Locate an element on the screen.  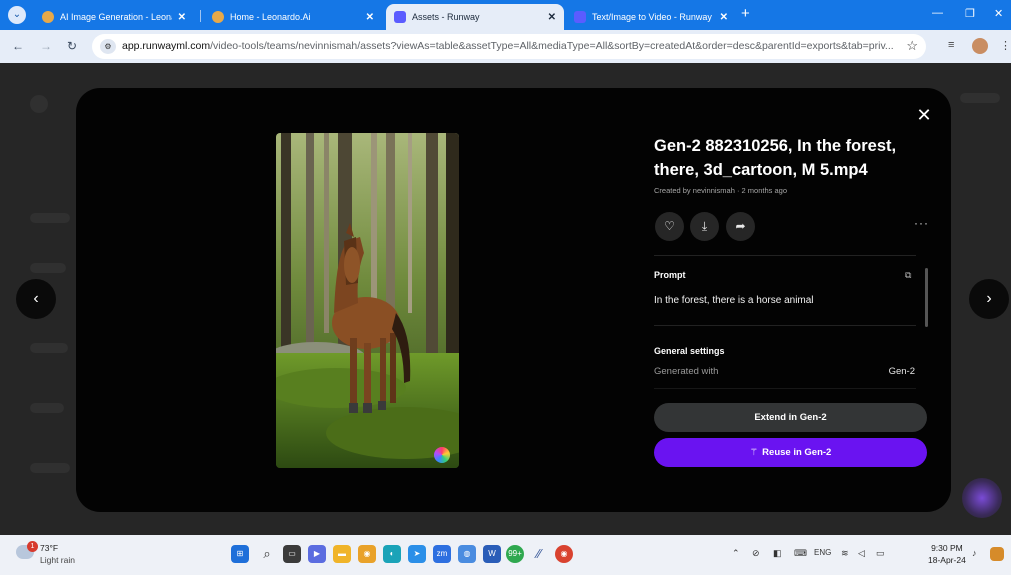
pen-app-icon: ⁄⁄ is located at coordinates (539, 554).